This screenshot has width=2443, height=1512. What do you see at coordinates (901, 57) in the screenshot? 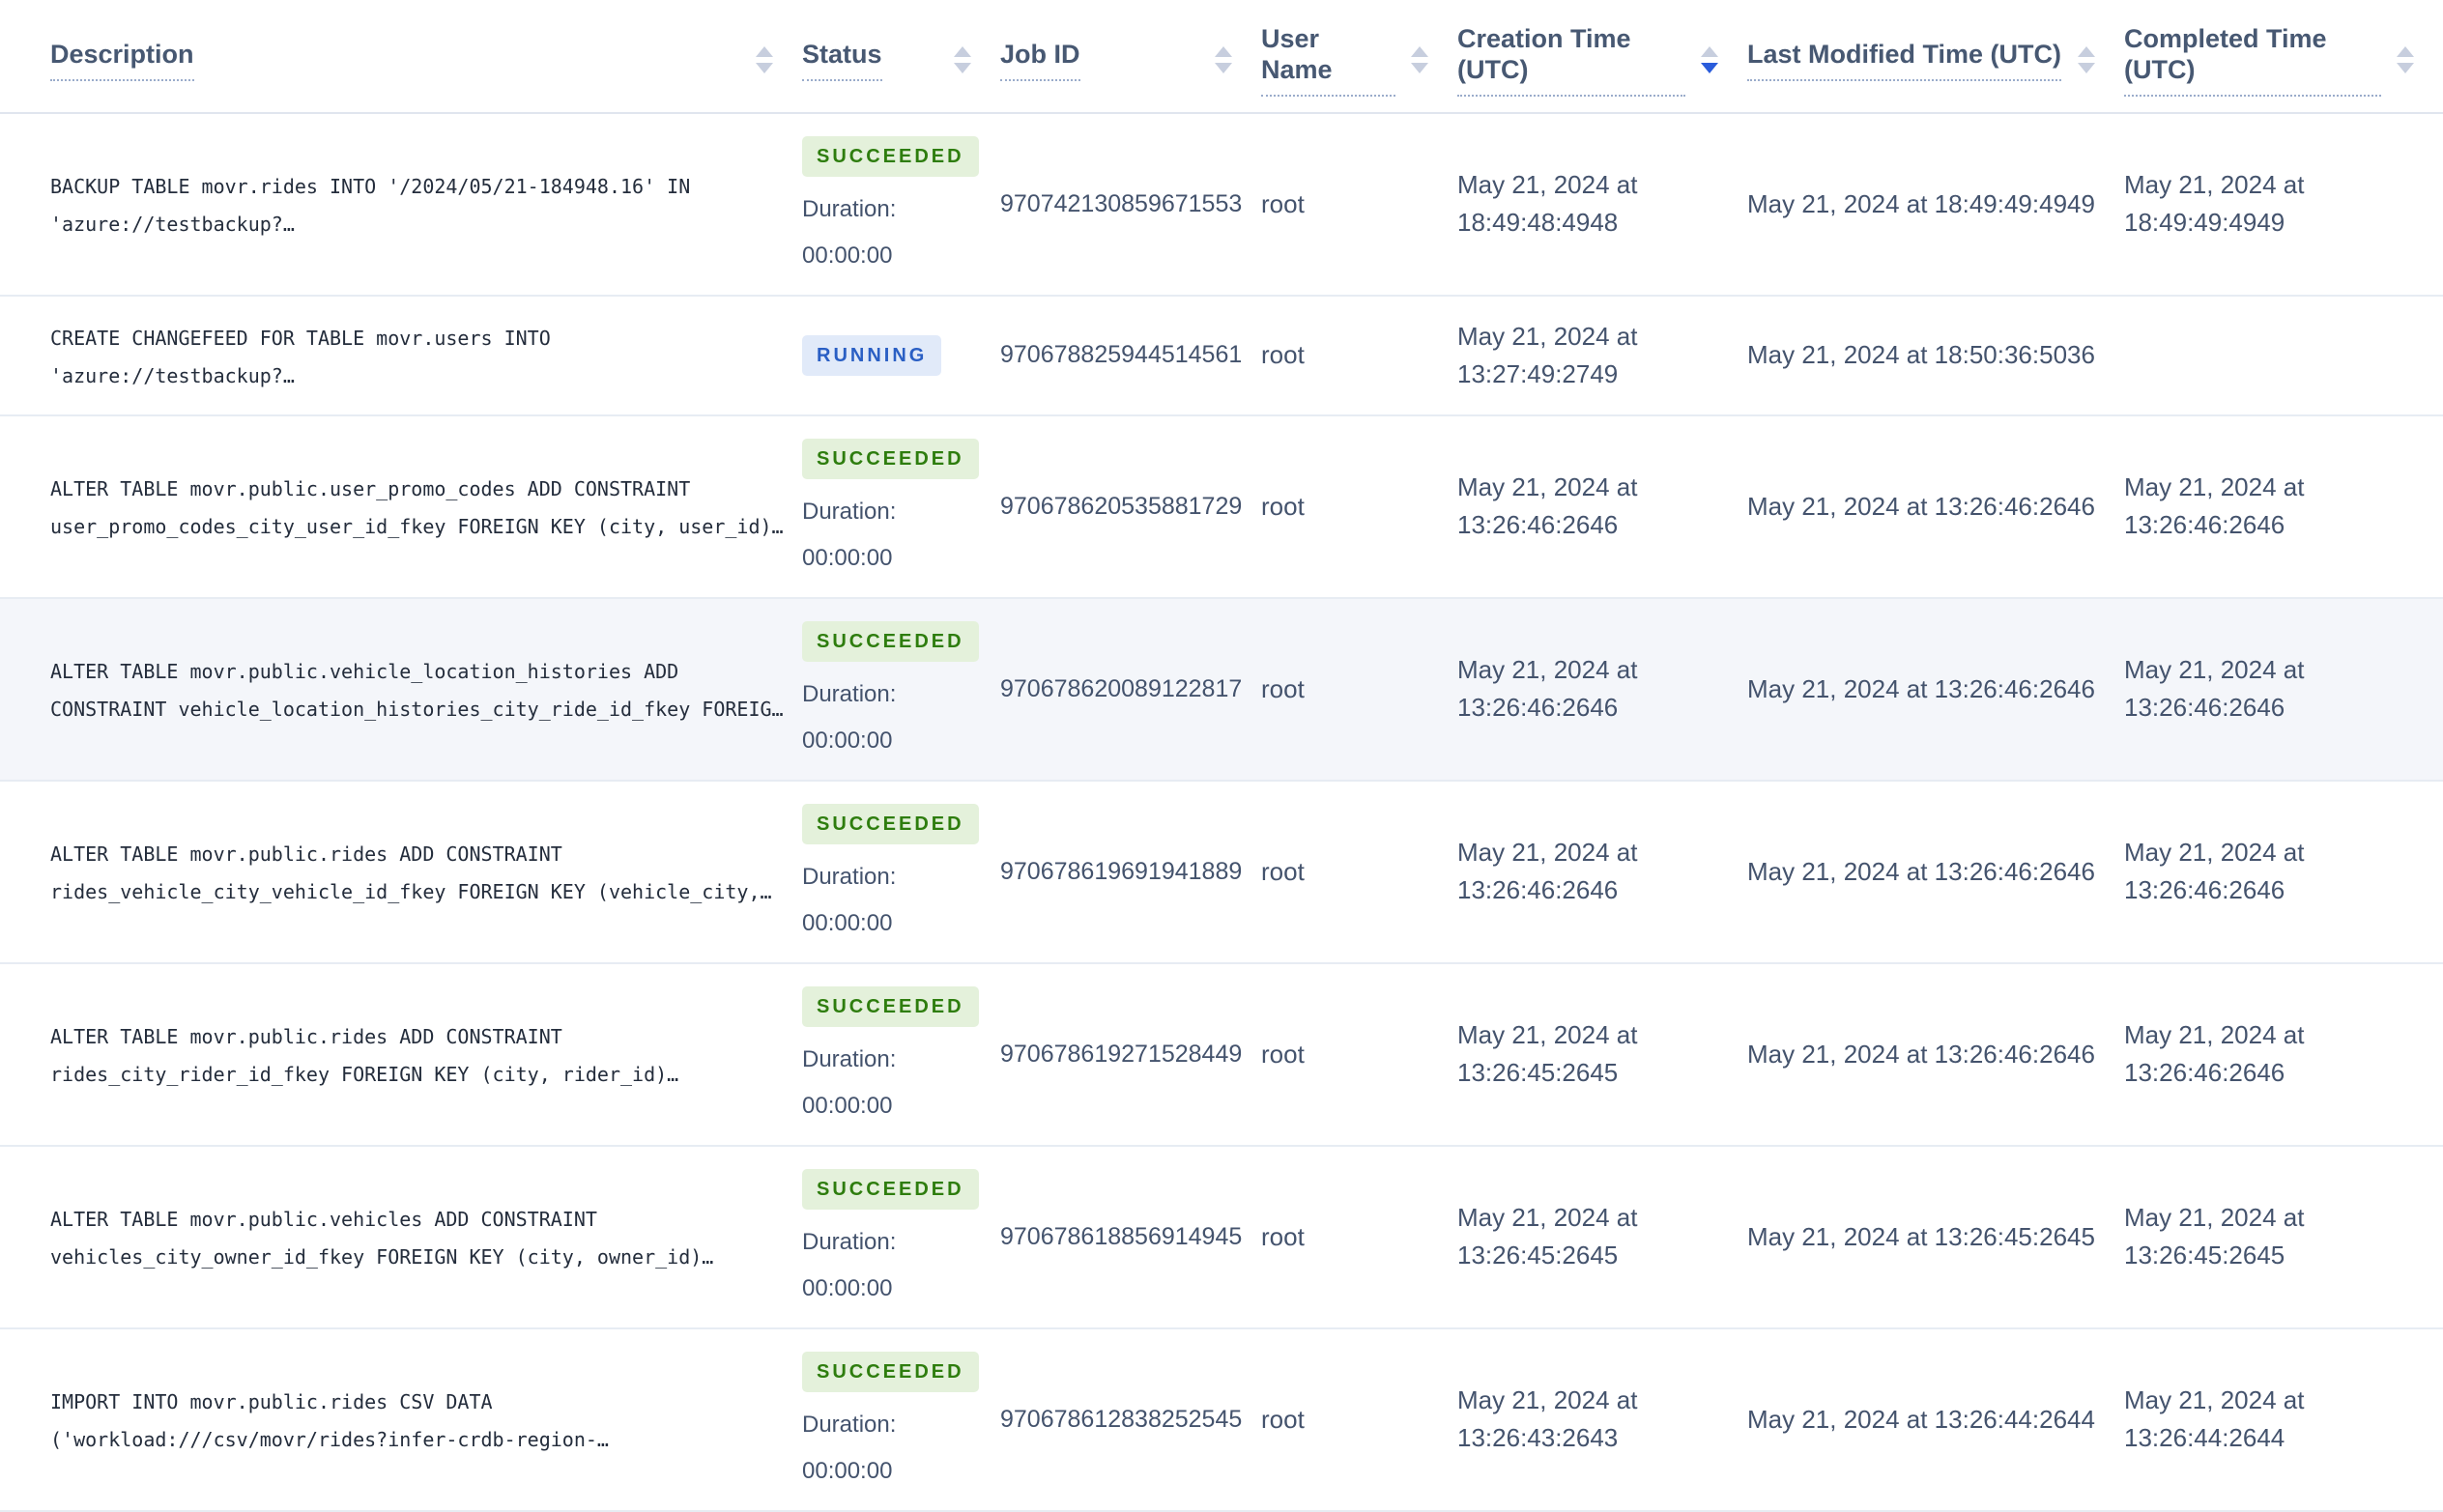
I see `column-header-status: Status` at bounding box center [901, 57].